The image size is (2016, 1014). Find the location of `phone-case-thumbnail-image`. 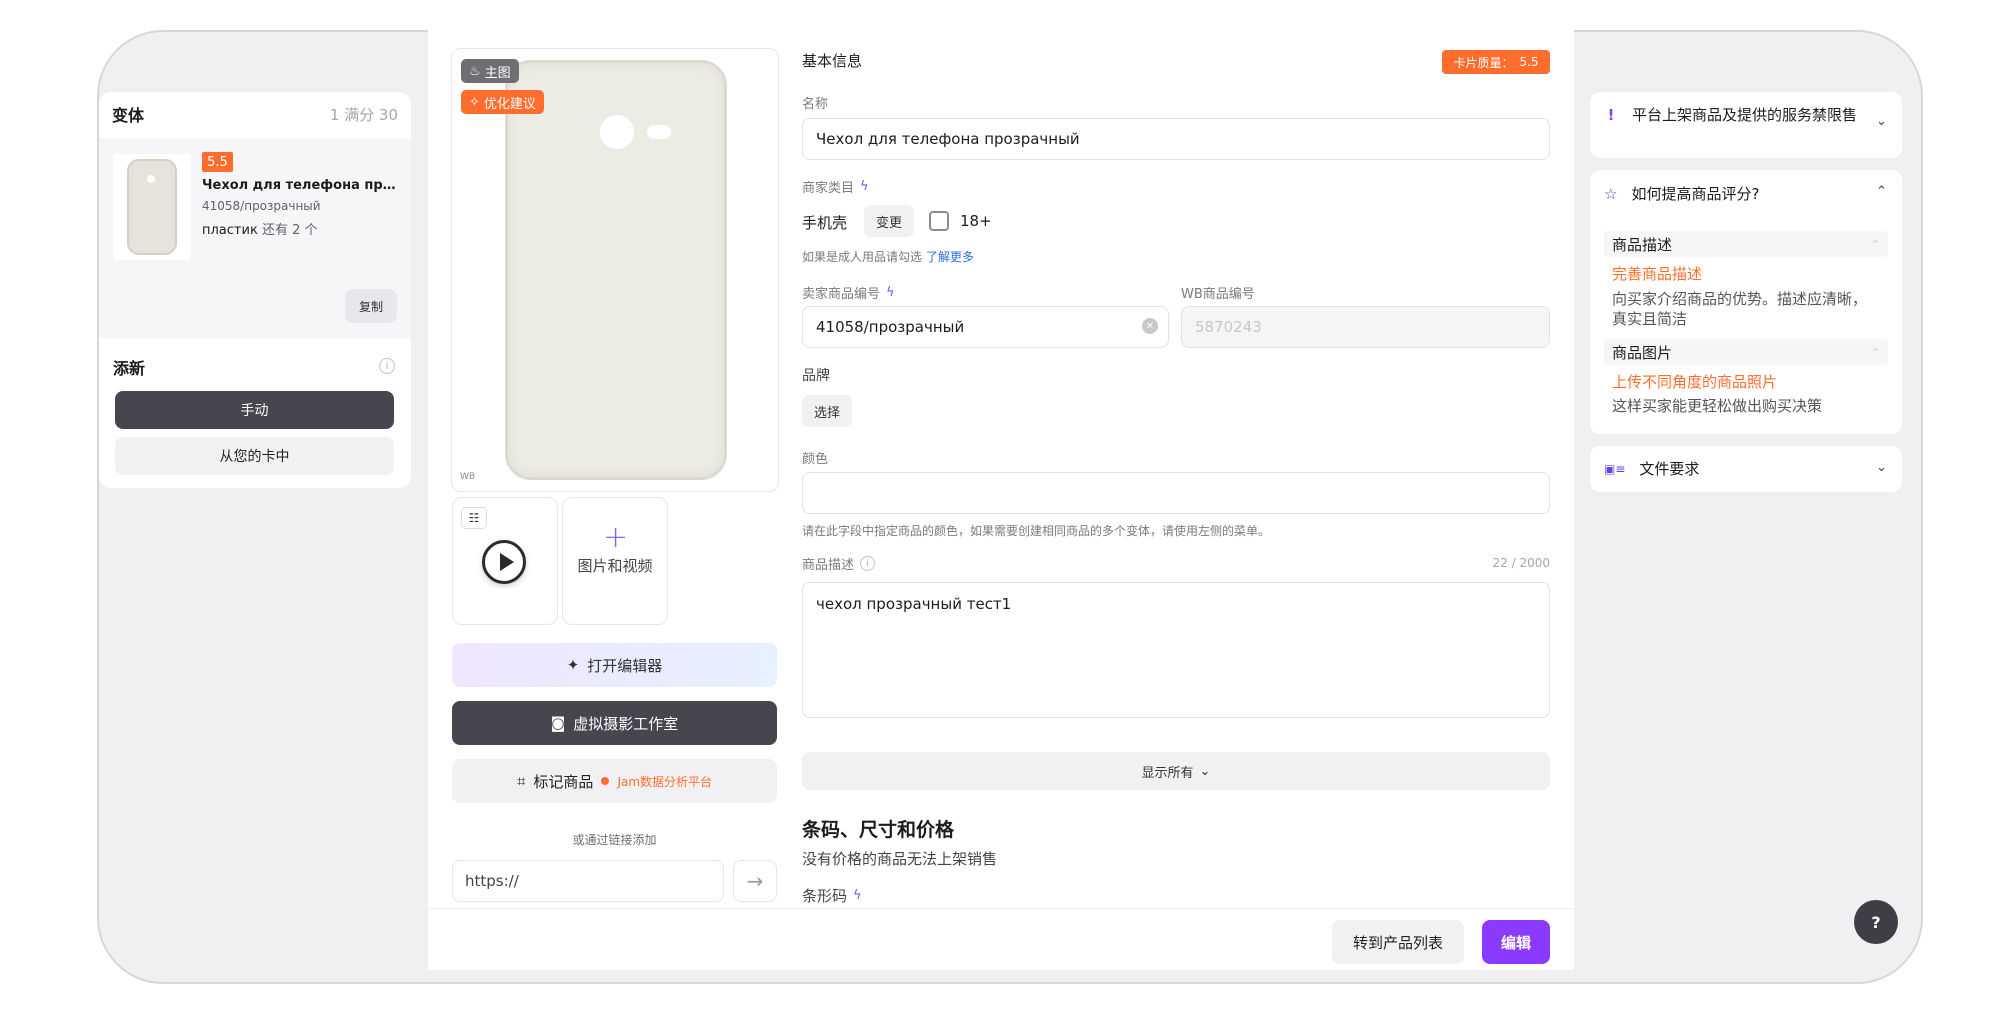

phone-case-thumbnail-image is located at coordinates (152, 207).